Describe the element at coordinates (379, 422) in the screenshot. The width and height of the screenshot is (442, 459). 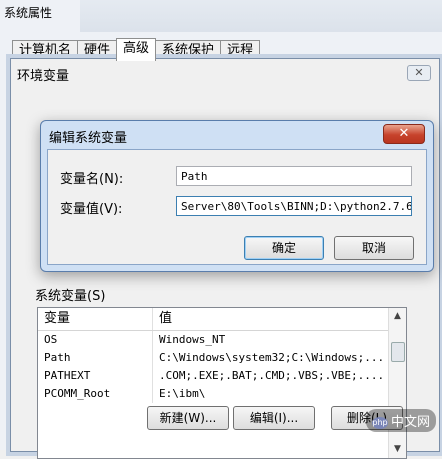
I see `php-logo-icon: php` at that location.